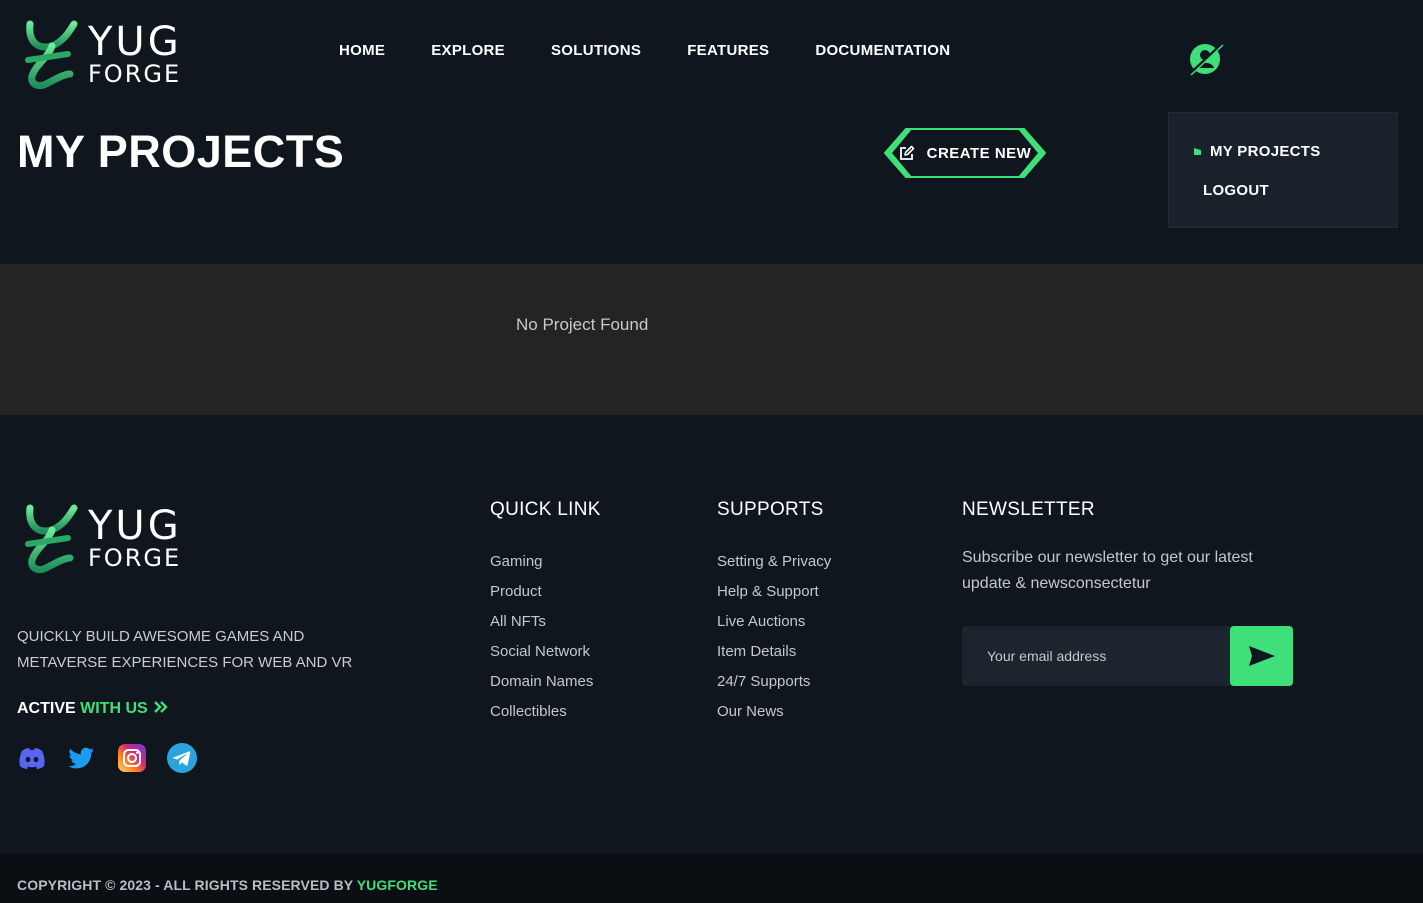 Image resolution: width=1423 pixels, height=903 pixels. What do you see at coordinates (728, 50) in the screenshot?
I see `nav-features: FEATURES` at bounding box center [728, 50].